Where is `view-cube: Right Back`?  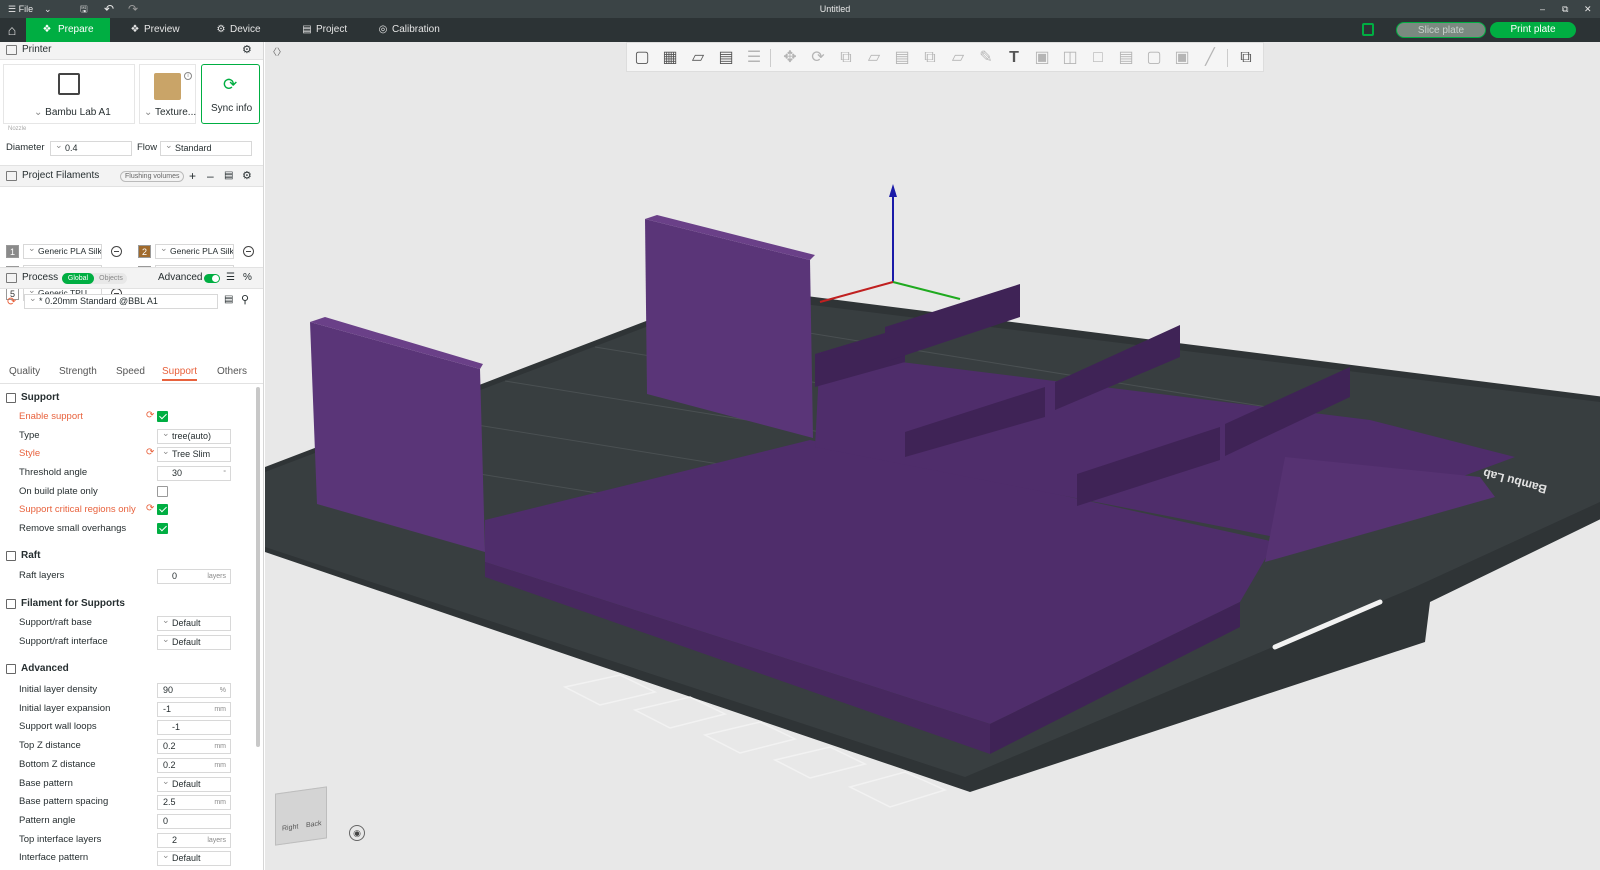
view-cube: Right Back is located at coordinates (301, 816).